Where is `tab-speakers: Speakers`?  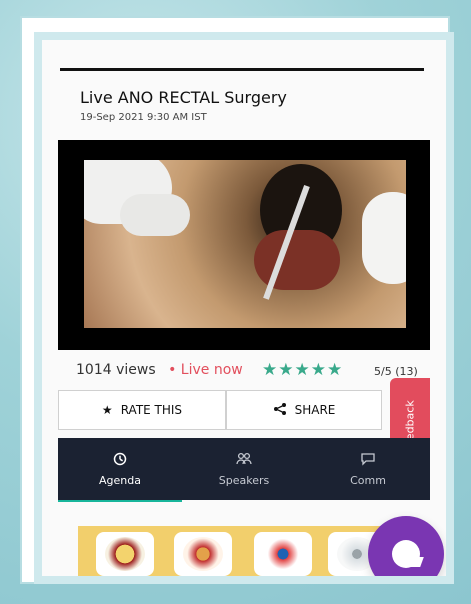 tab-speakers: Speakers is located at coordinates (244, 469).